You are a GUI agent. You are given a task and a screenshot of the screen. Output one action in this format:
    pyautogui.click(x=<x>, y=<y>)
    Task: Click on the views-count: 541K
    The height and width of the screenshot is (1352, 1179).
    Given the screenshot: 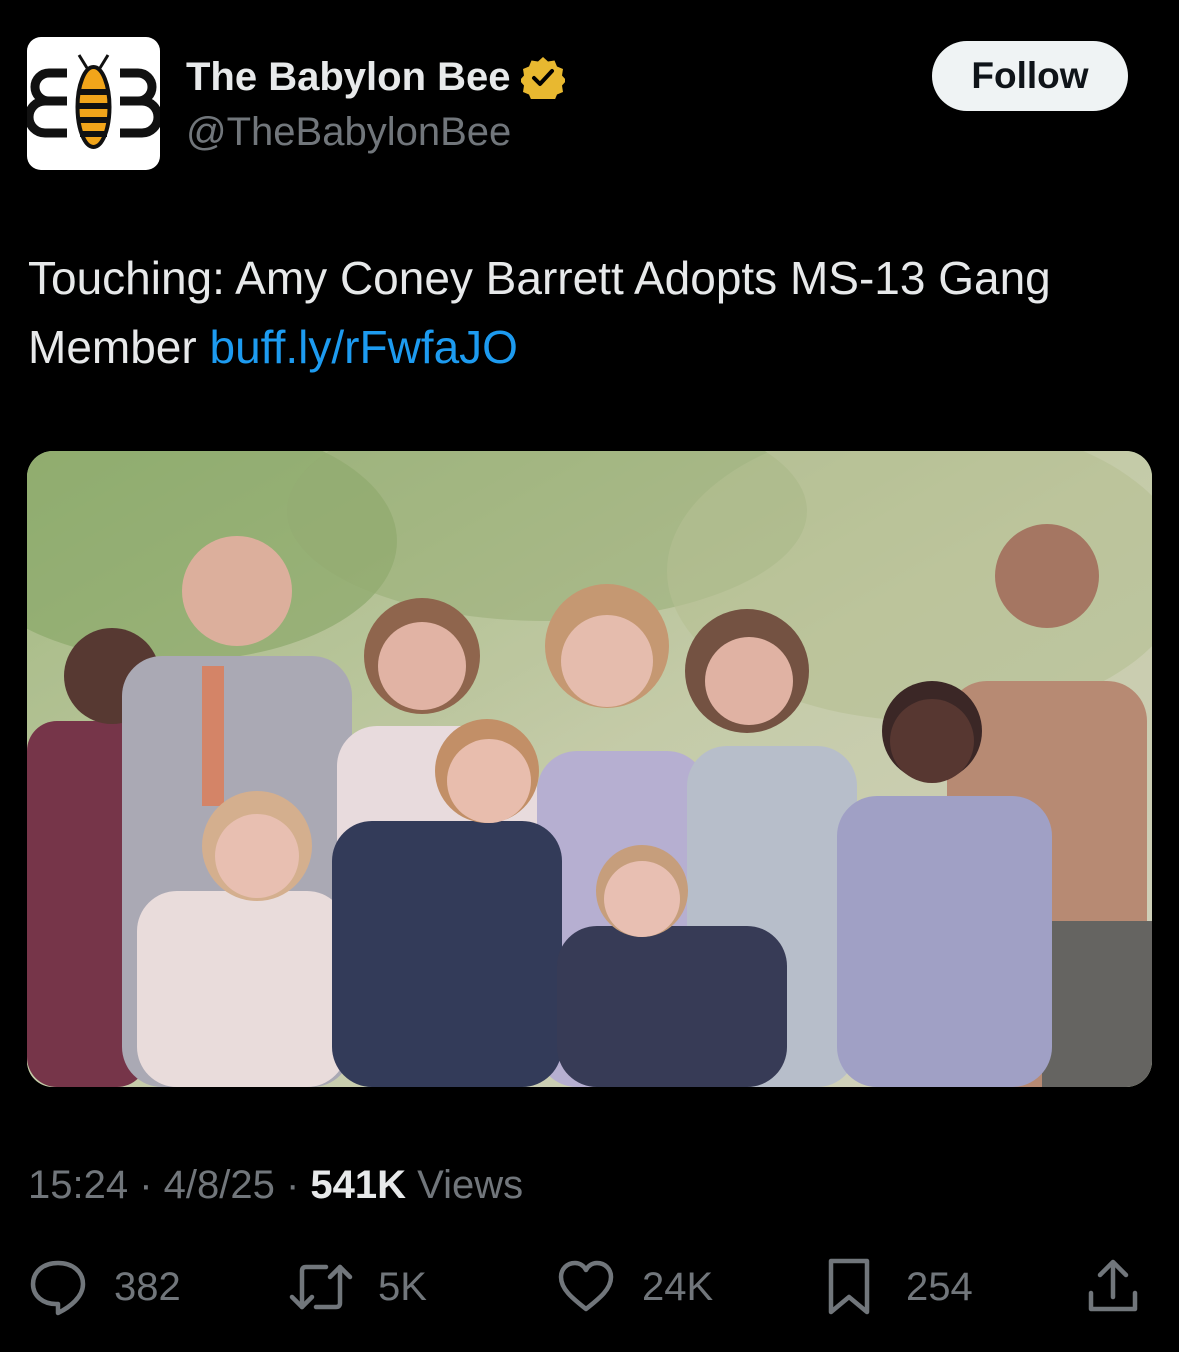 What is the action you would take?
    pyautogui.click(x=358, y=1185)
    